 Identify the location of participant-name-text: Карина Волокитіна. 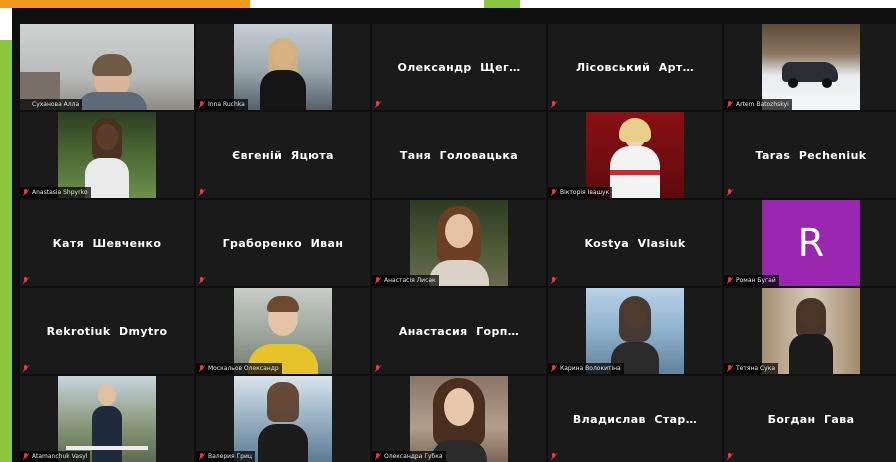
(590, 368).